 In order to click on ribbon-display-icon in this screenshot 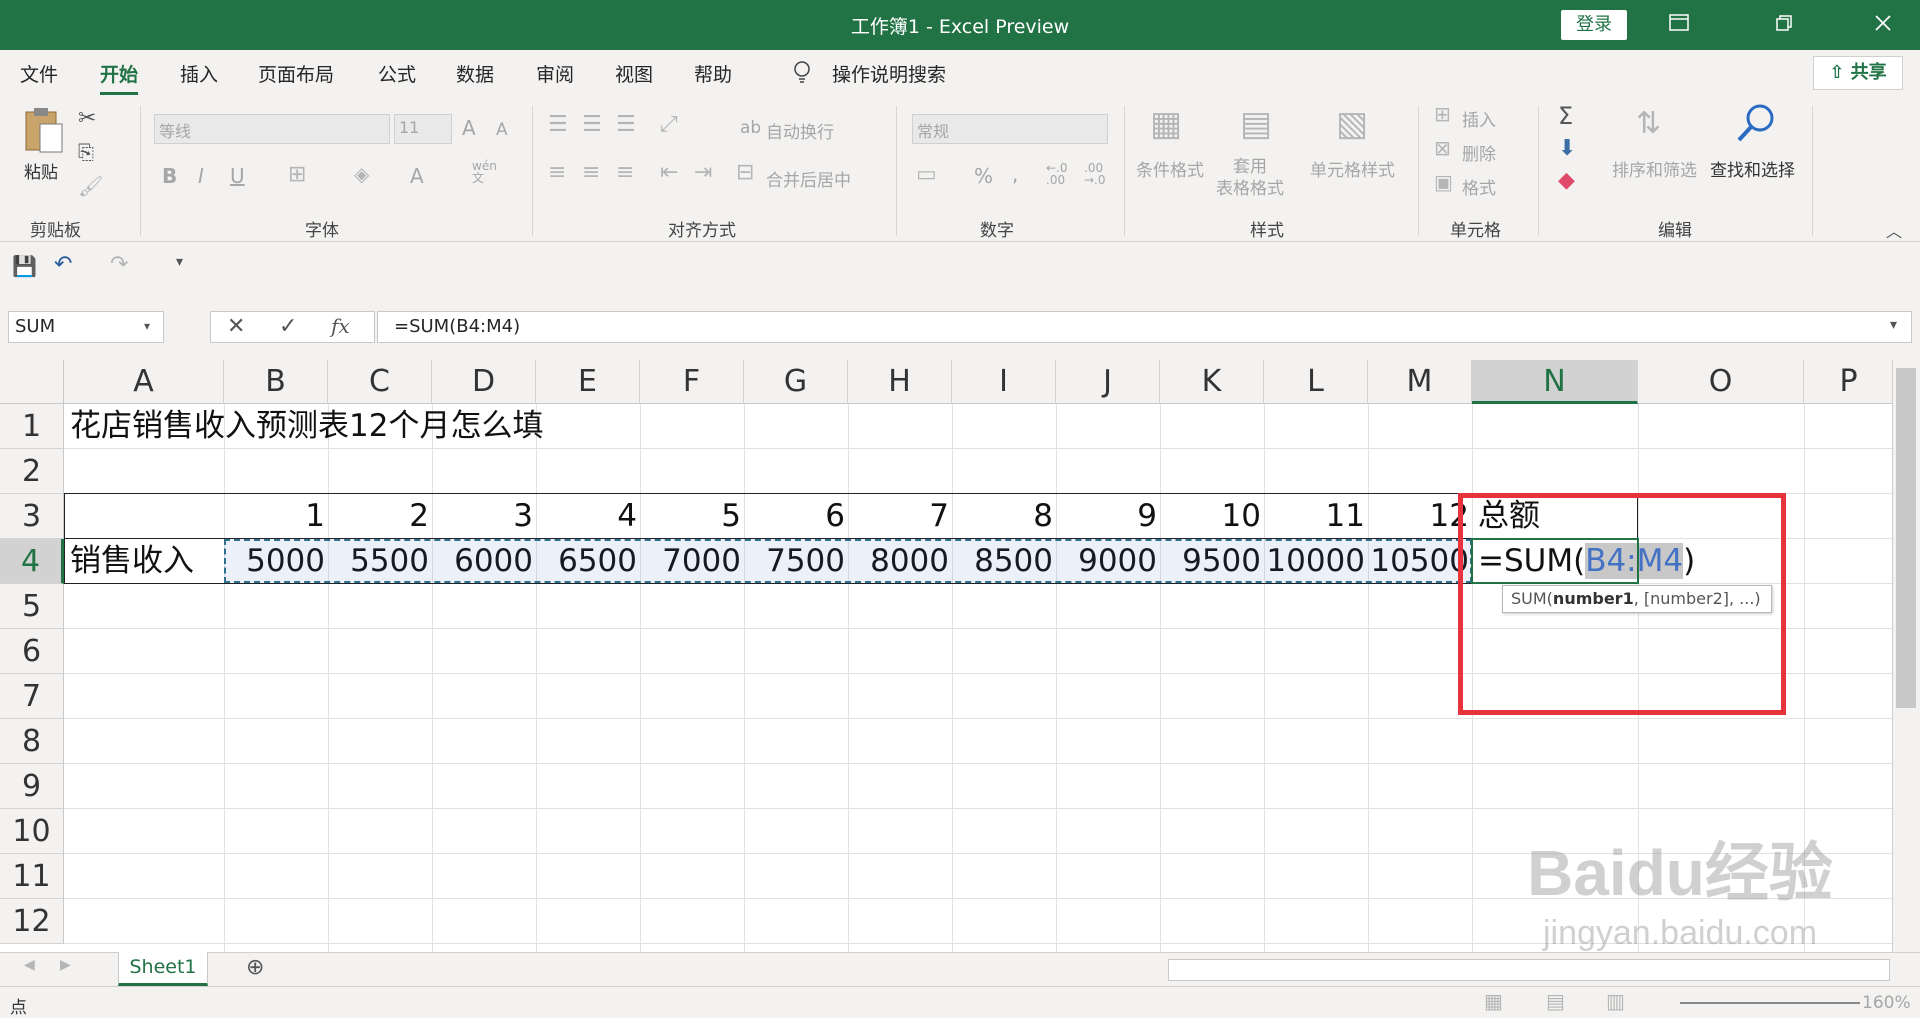, I will do `click(1679, 25)`.